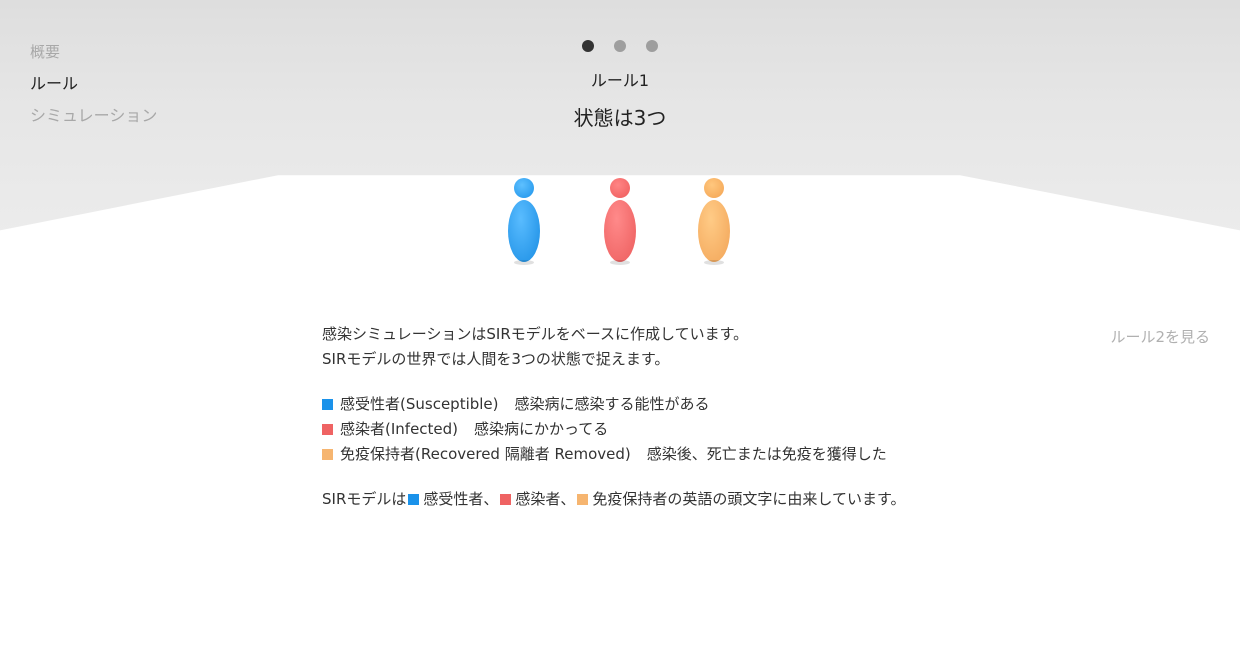  What do you see at coordinates (620, 118) in the screenshot?
I see `rule-title: 状態は3つ` at bounding box center [620, 118].